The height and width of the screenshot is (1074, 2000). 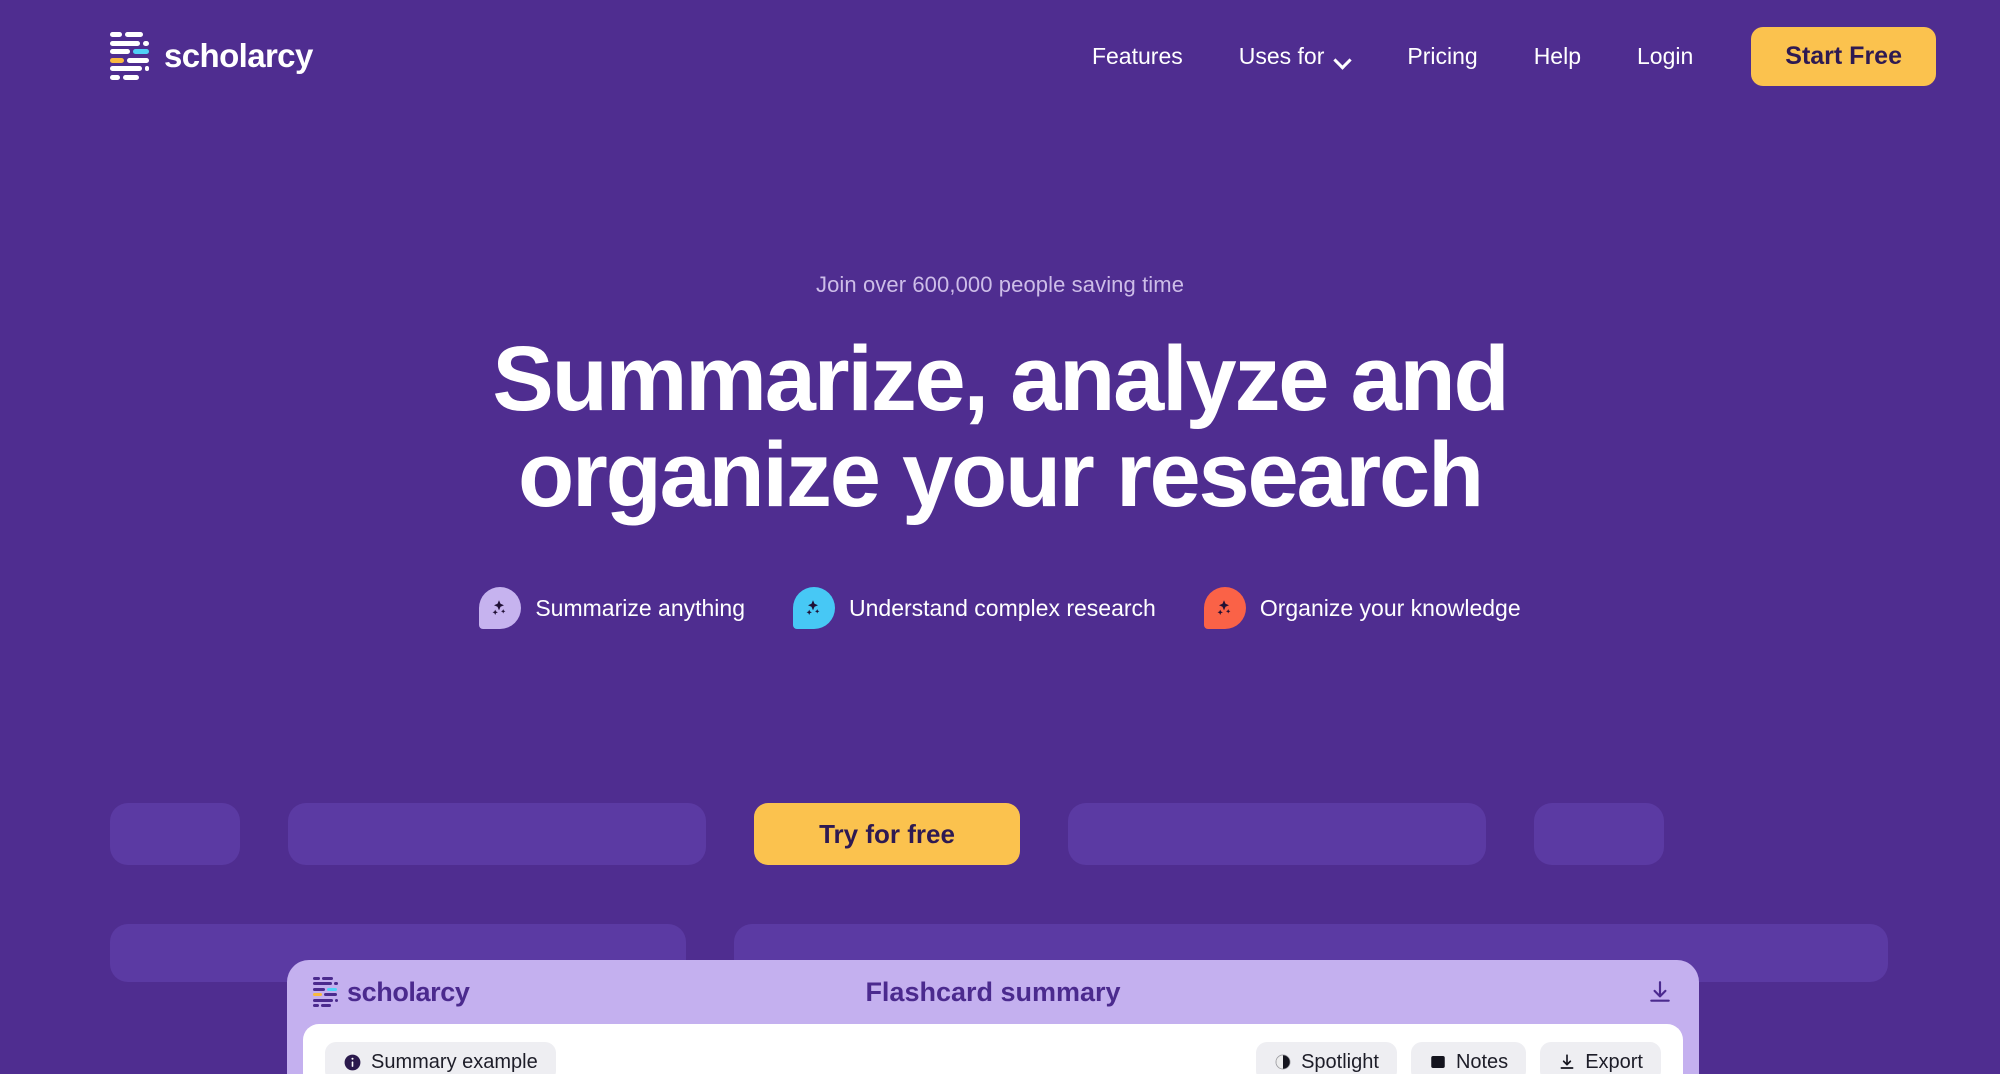 I want to click on panel-brand-logo: scholarcy, so click(x=391, y=992).